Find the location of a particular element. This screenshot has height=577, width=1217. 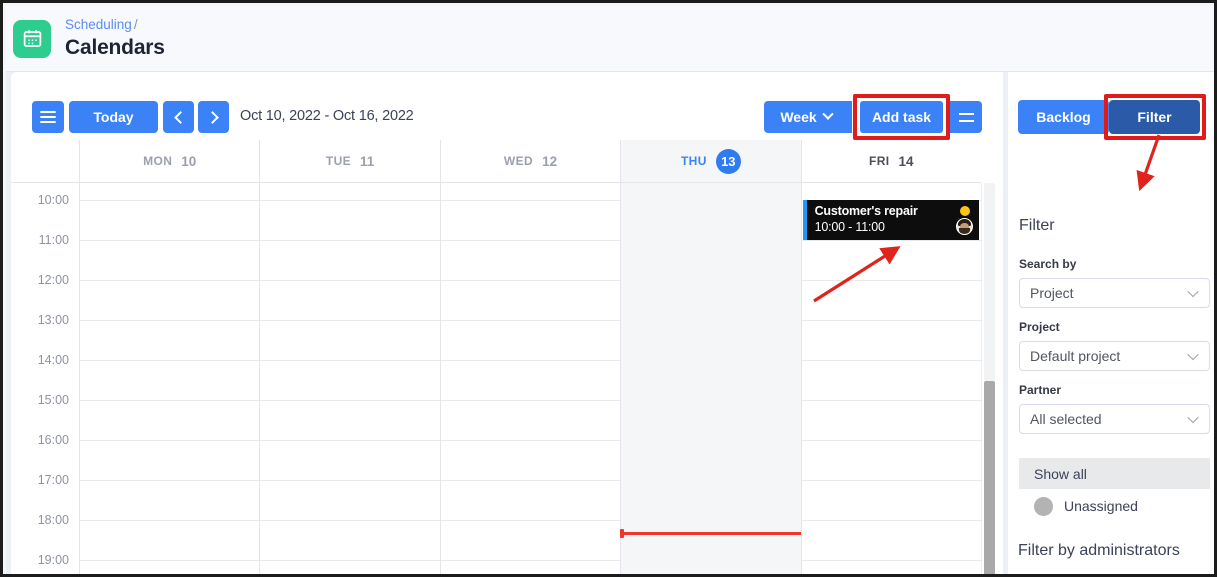

day-header-fri: FRI 14 is located at coordinates (890, 161).